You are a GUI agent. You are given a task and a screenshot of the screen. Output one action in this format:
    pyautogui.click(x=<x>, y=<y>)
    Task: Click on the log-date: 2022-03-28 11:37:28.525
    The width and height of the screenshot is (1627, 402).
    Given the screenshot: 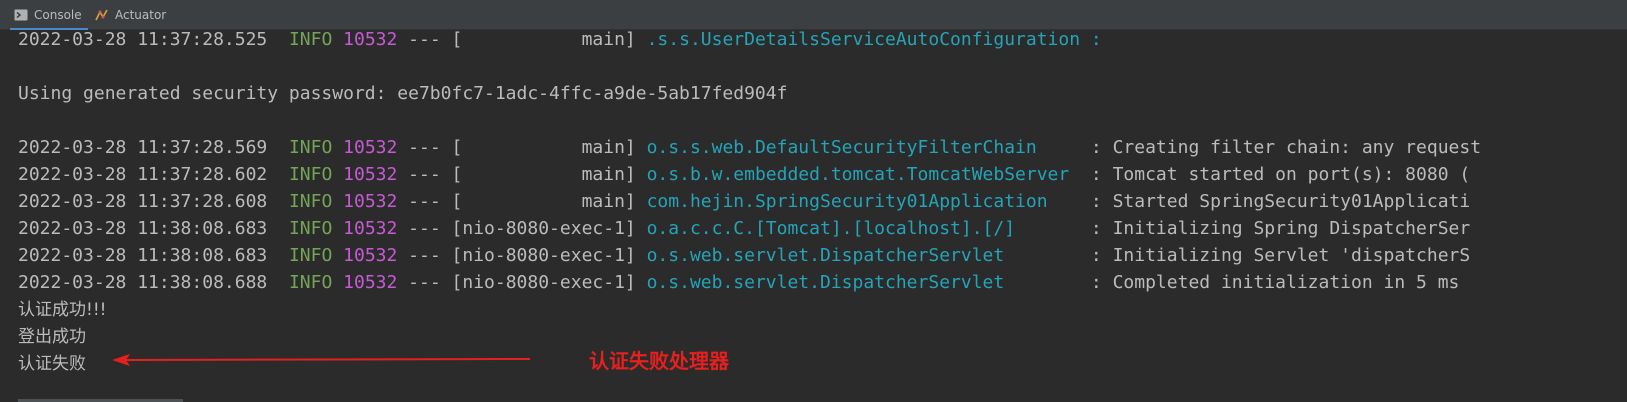 What is the action you would take?
    pyautogui.click(x=143, y=40)
    